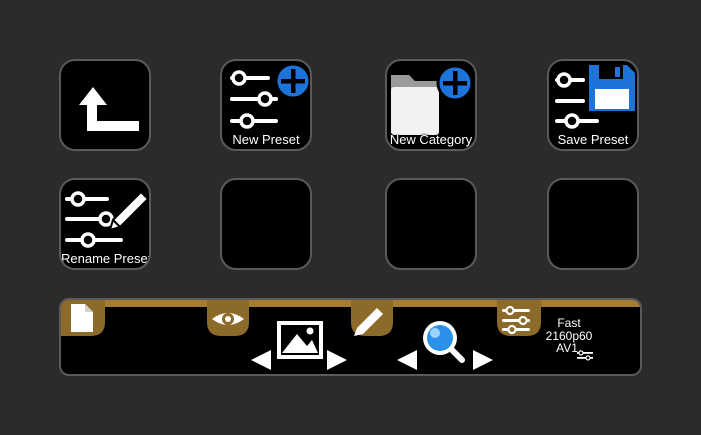 The width and height of the screenshot is (701, 435). I want to click on magnifier-icon, so click(444, 342).